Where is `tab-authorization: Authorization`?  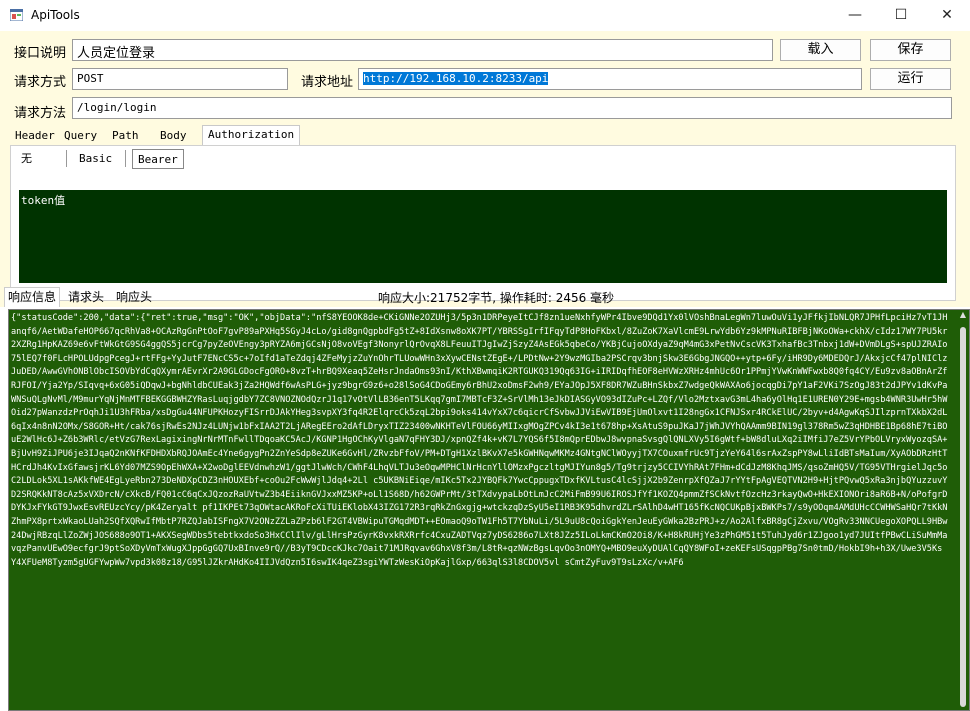 tab-authorization: Authorization is located at coordinates (251, 135).